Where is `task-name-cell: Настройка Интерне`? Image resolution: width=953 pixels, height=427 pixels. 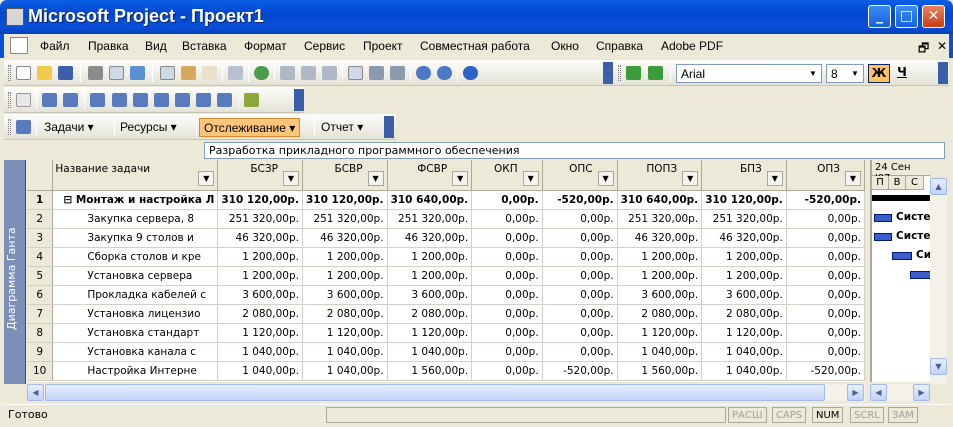
task-name-cell: Настройка Интерне is located at coordinates (135, 371).